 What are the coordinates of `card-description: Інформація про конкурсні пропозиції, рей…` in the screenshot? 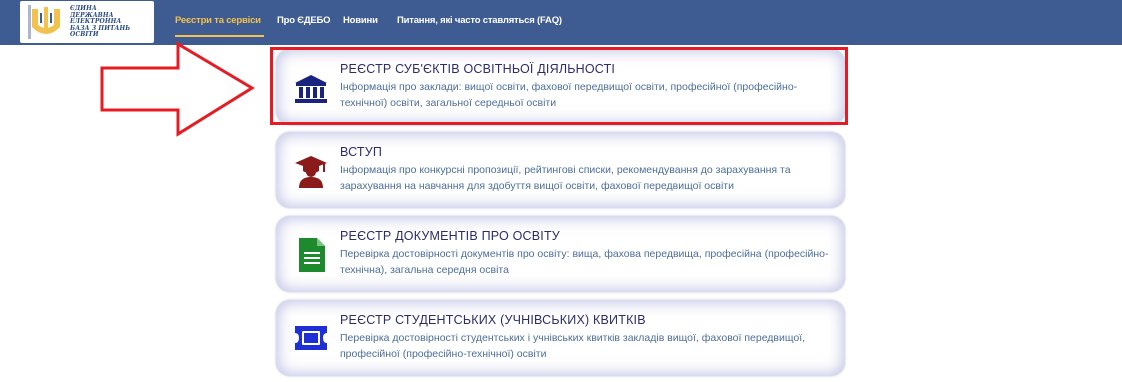 It's located at (565, 178).